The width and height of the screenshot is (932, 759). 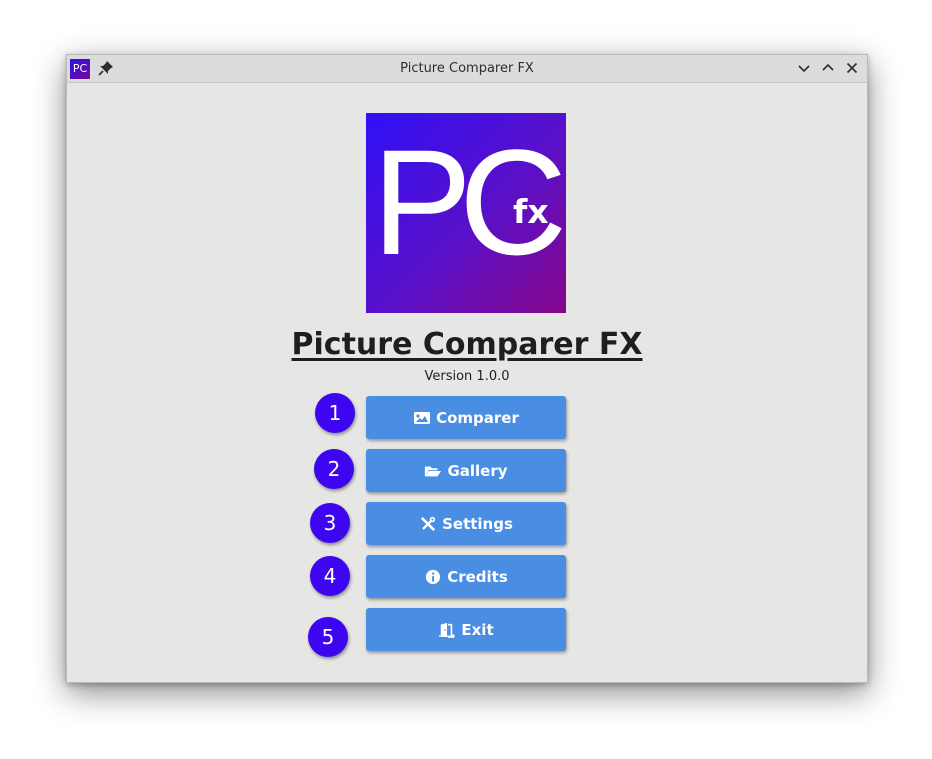 I want to click on image-icon, so click(x=422, y=417).